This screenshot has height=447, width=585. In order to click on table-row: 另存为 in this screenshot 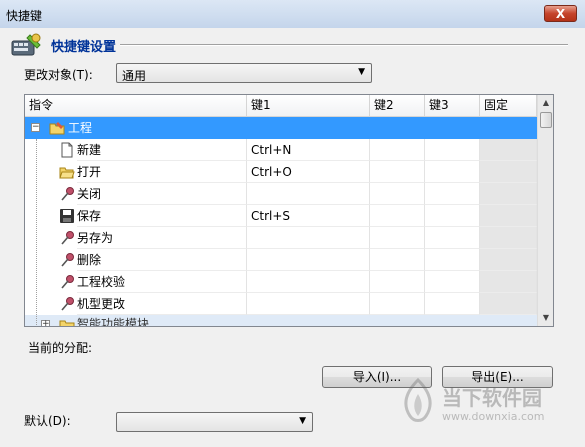, I will do `click(281, 238)`.